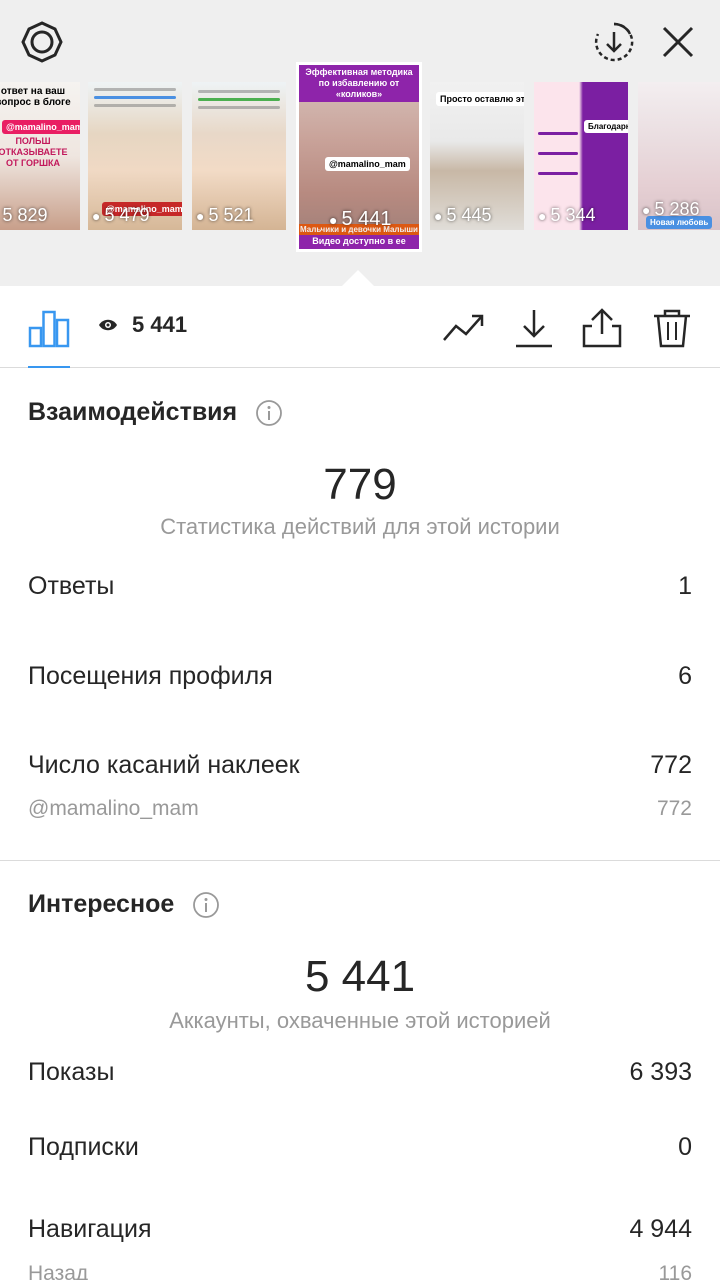  I want to click on close-icon, so click(678, 42).